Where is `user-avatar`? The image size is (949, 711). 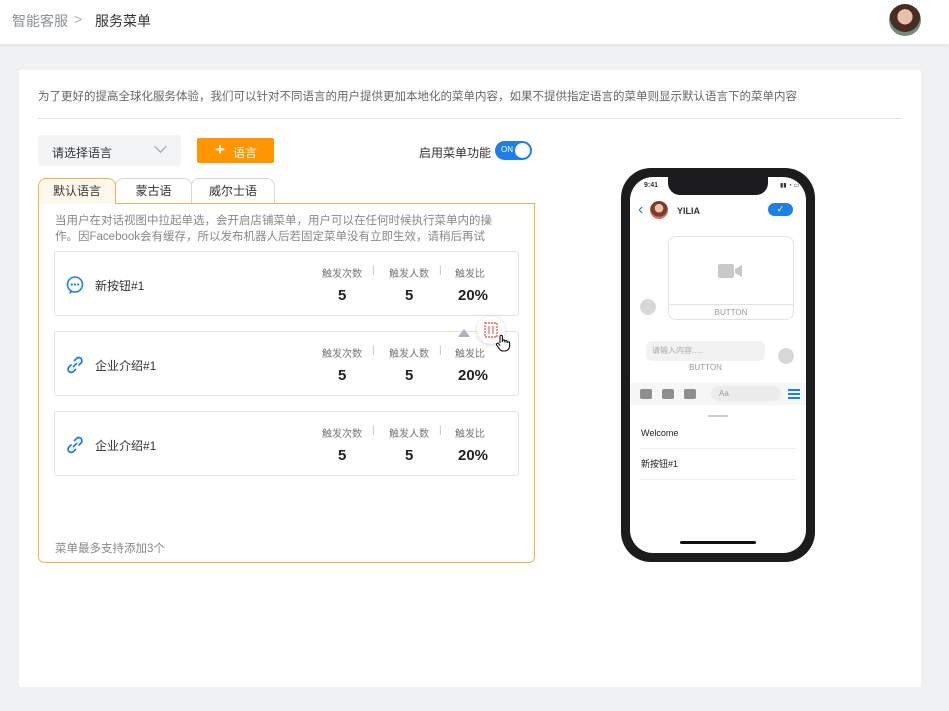 user-avatar is located at coordinates (905, 20).